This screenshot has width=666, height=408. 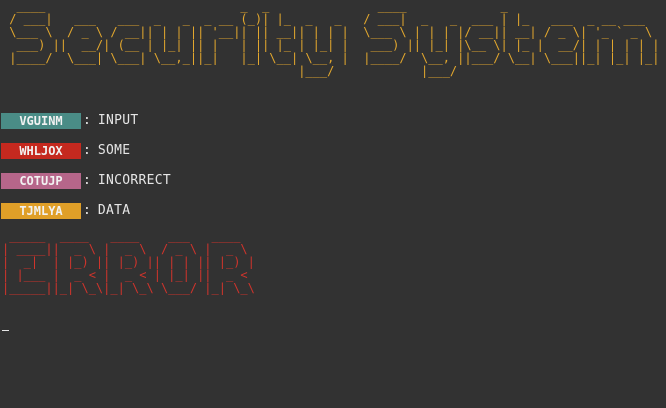 What do you see at coordinates (5, 324) in the screenshot?
I see `terminal-cursor` at bounding box center [5, 324].